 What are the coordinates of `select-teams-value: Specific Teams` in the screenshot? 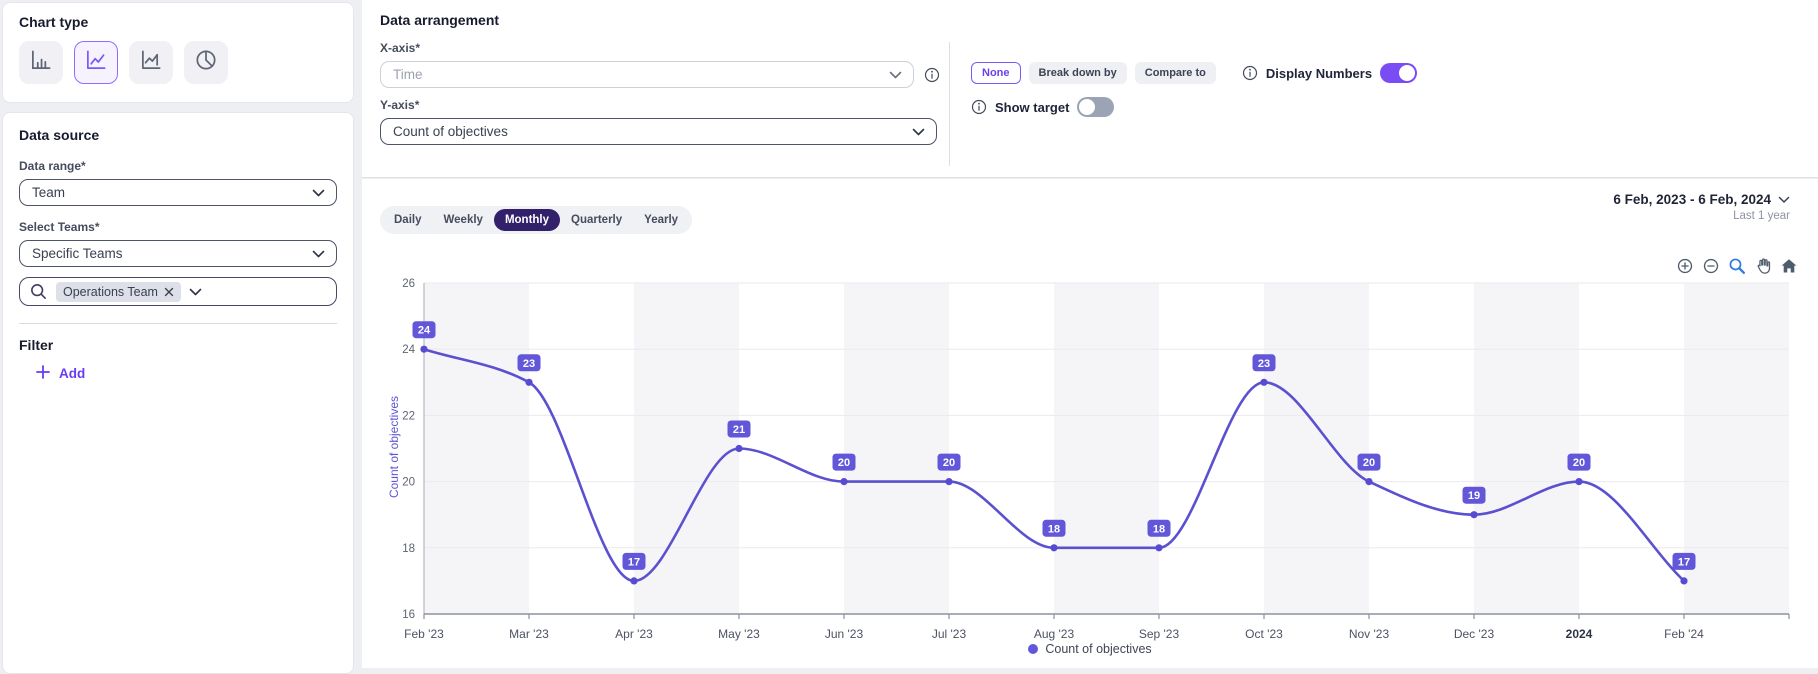 It's located at (77, 253).